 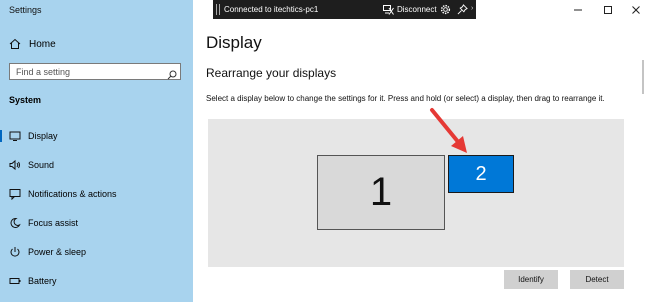 What do you see at coordinates (43, 136) in the screenshot?
I see `sidebar-item-label: Display` at bounding box center [43, 136].